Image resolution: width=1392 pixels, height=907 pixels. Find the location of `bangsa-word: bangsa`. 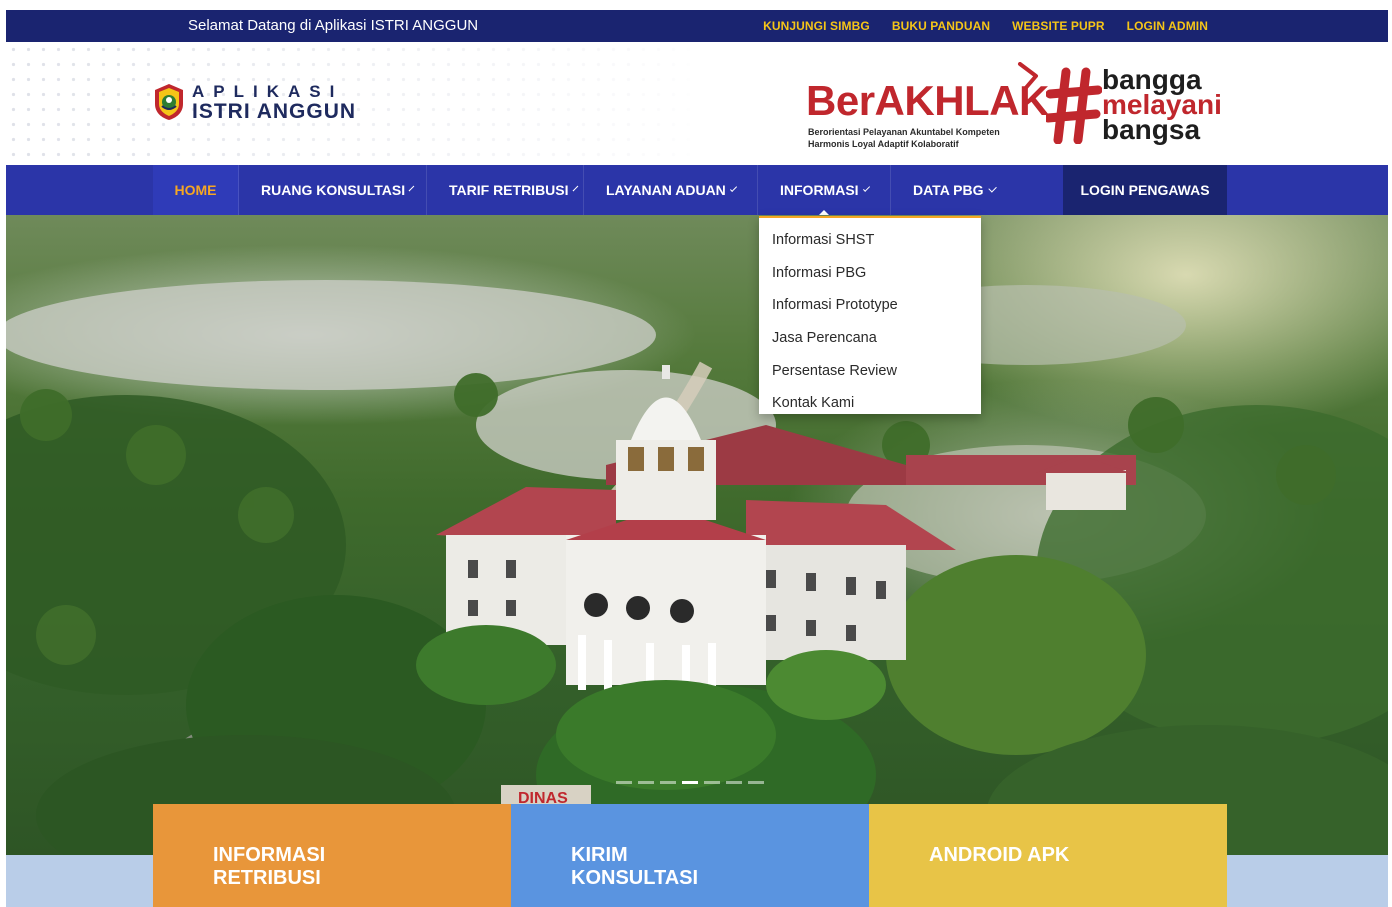

bangsa-word: bangsa is located at coordinates (1151, 129).